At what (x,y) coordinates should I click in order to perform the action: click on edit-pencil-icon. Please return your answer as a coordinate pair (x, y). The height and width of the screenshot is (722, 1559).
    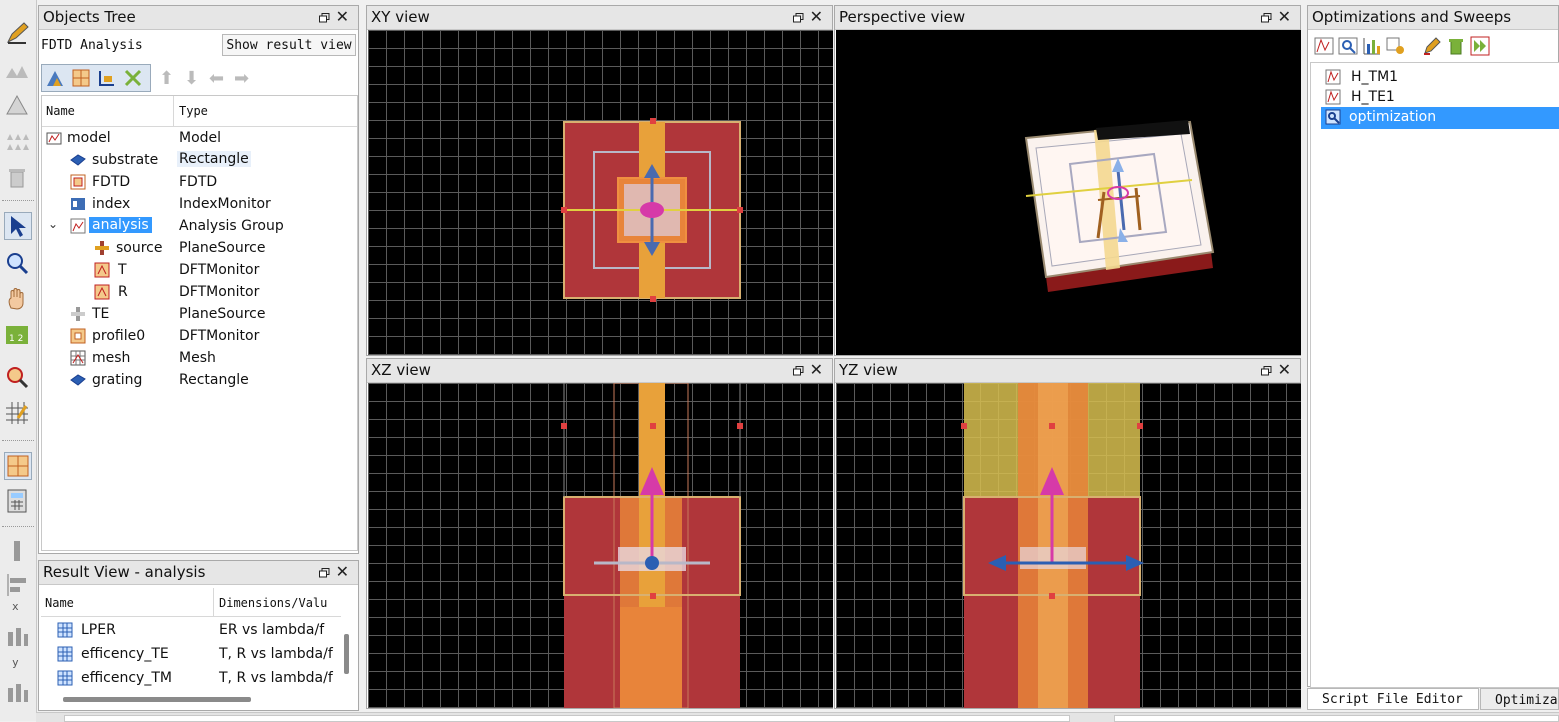
    Looking at the image, I should click on (1432, 48).